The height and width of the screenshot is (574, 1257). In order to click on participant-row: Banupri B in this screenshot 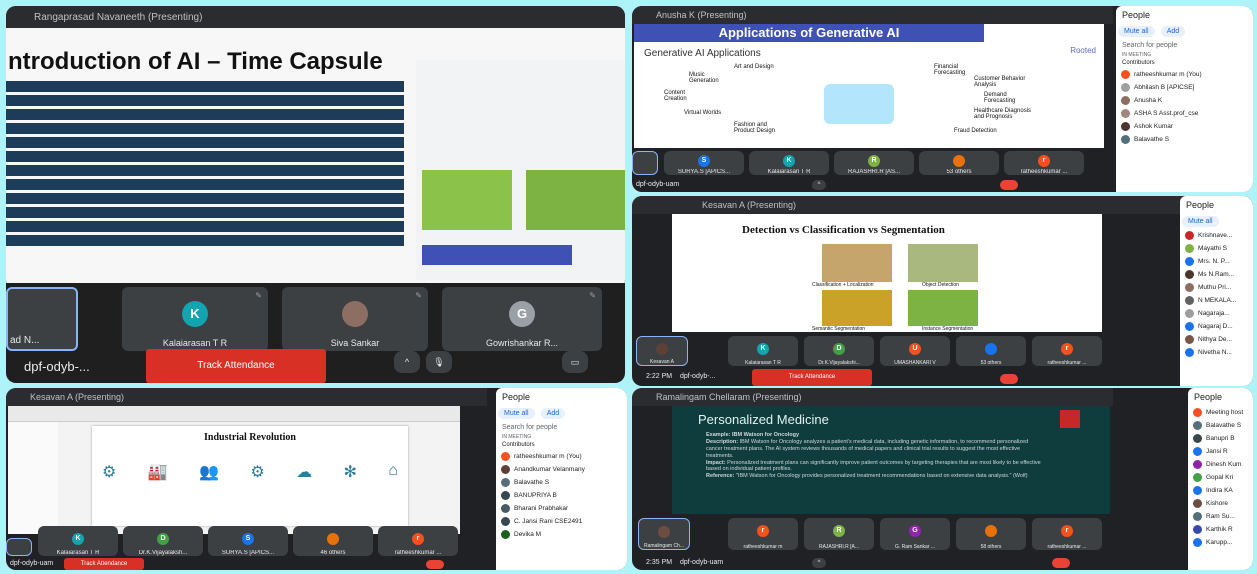, I will do `click(1220, 438)`.